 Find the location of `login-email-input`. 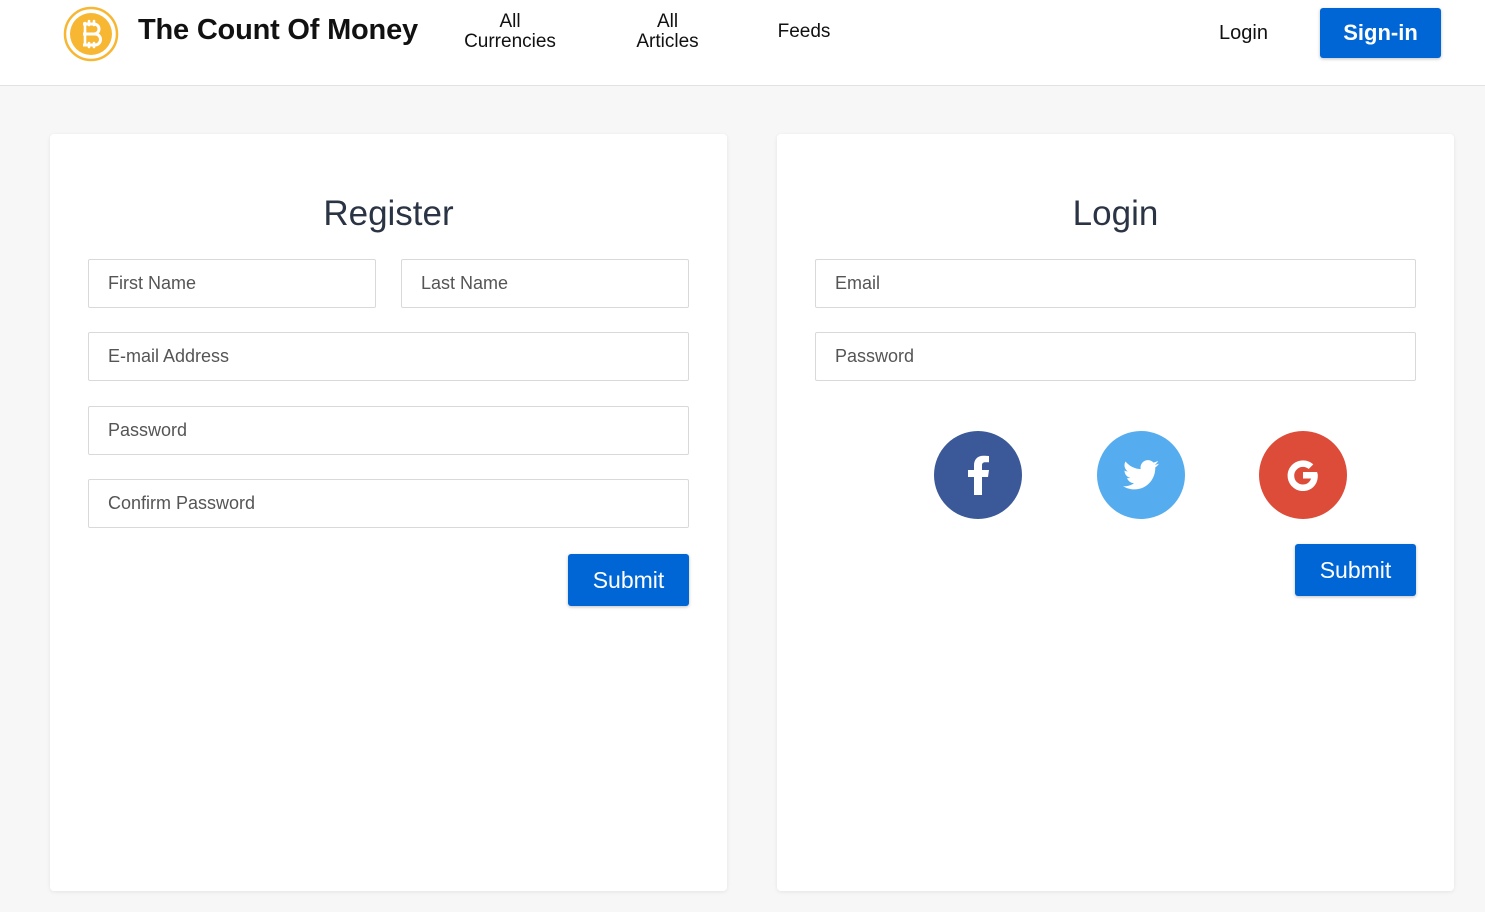

login-email-input is located at coordinates (1115, 283).